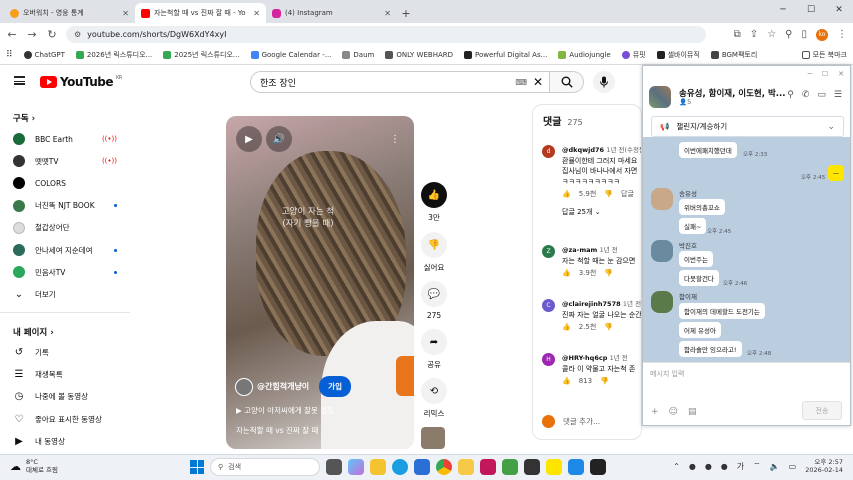 The image size is (853, 480). What do you see at coordinates (200, 13) in the screenshot?
I see `tab-youtube: 자는척할 때 vs 진짜 잘 때 - Yo ✕` at bounding box center [200, 13].